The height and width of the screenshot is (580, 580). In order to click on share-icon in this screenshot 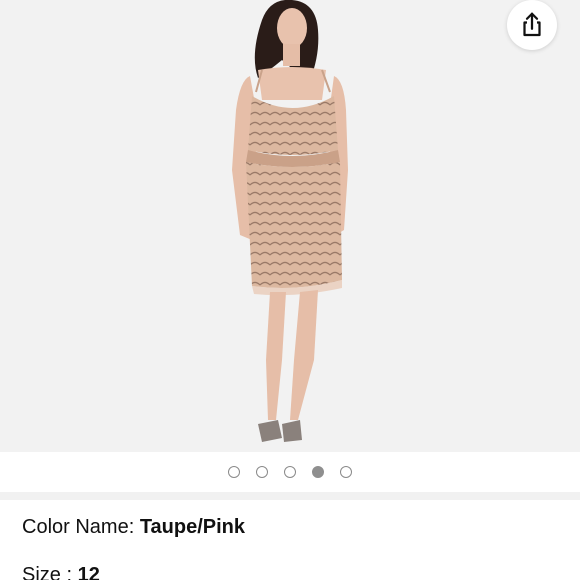, I will do `click(532, 24)`.